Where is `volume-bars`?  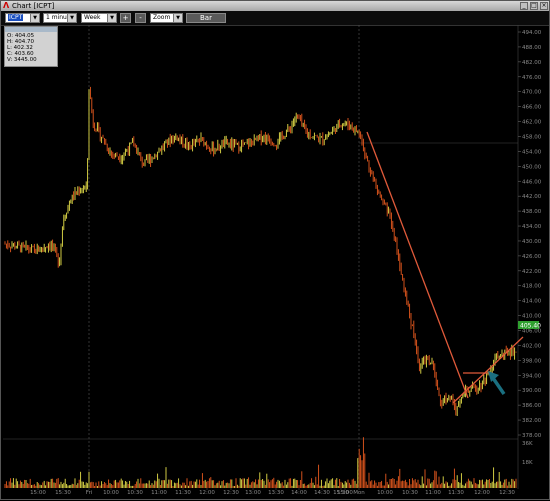 volume-bars is located at coordinates (260, 462).